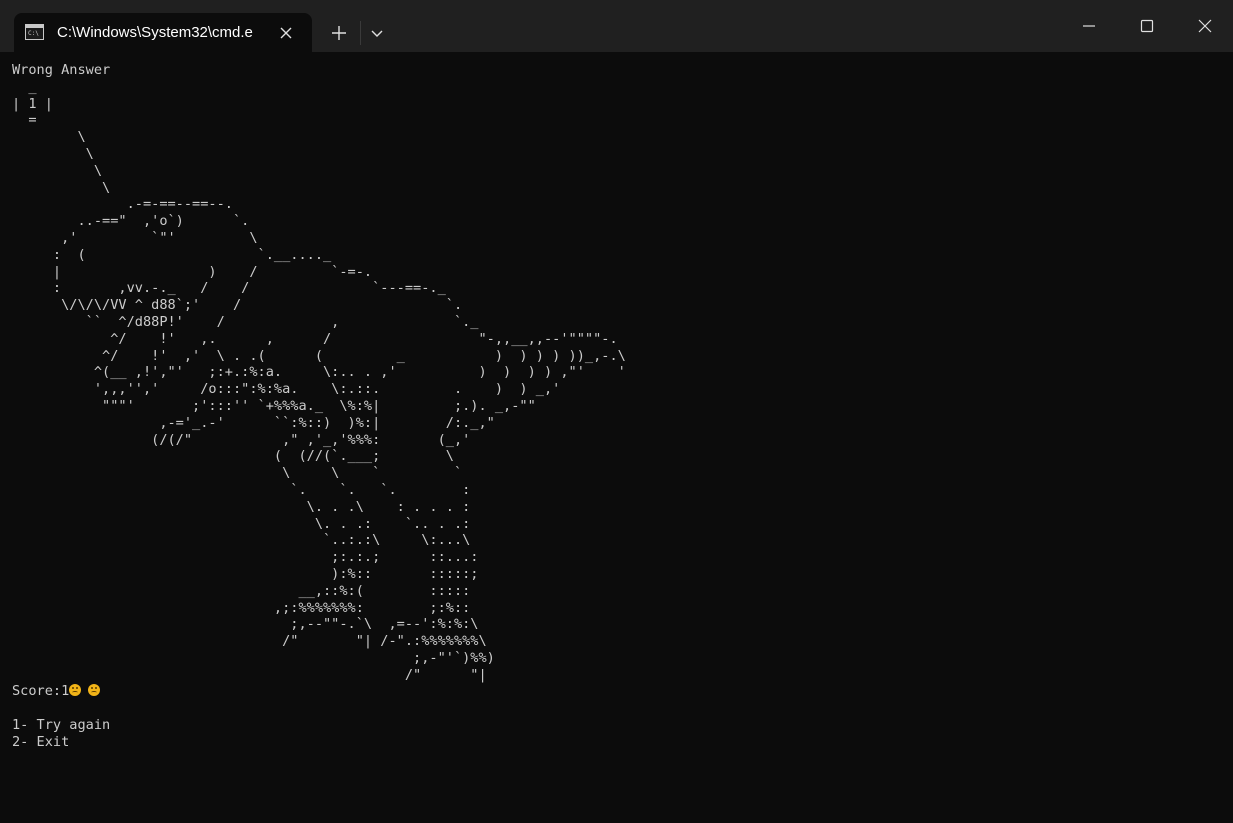 The image size is (1233, 823). I want to click on new-tab-button, so click(339, 33).